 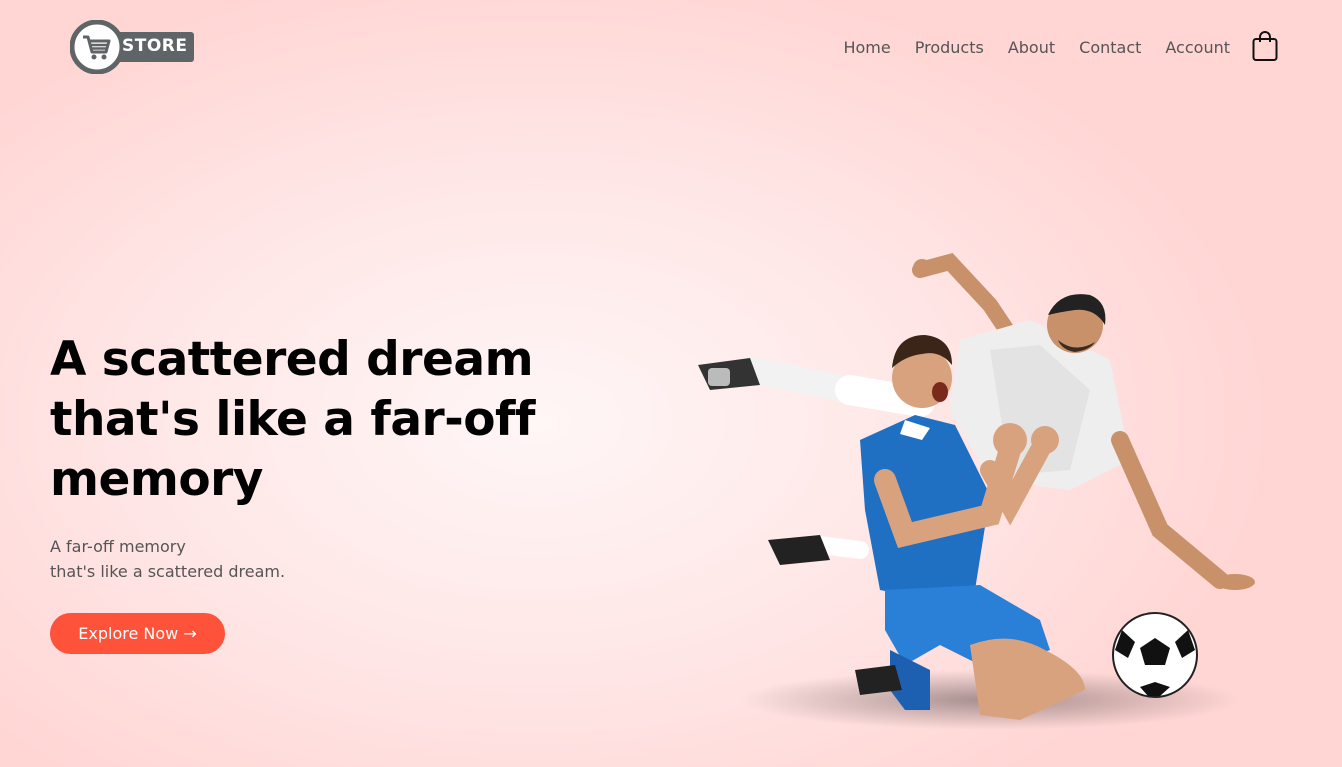 What do you see at coordinates (1265, 46) in the screenshot?
I see `shopping-bag-icon` at bounding box center [1265, 46].